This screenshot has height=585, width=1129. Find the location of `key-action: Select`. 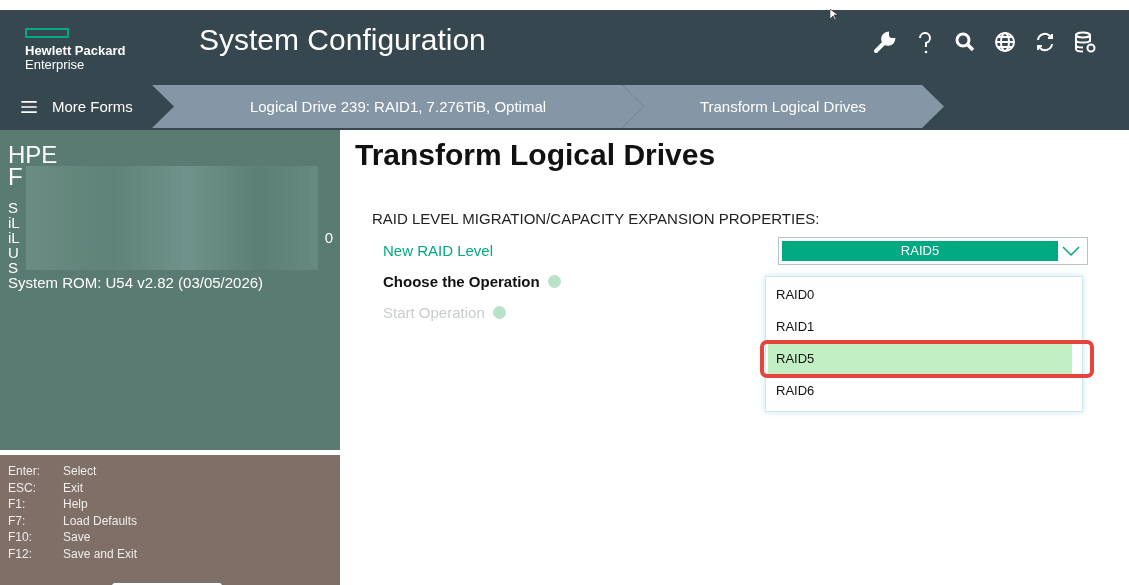

key-action: Select is located at coordinates (80, 471).